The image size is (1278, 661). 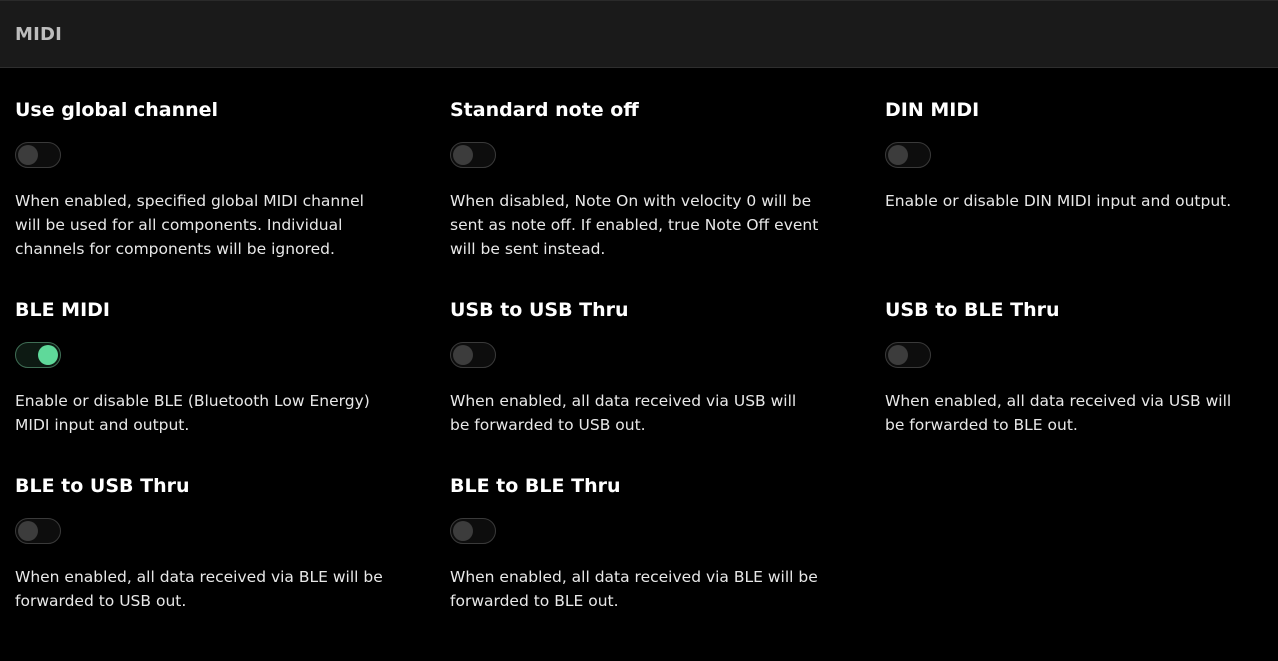 What do you see at coordinates (39, 34) in the screenshot?
I see `page-title: MIDI` at bounding box center [39, 34].